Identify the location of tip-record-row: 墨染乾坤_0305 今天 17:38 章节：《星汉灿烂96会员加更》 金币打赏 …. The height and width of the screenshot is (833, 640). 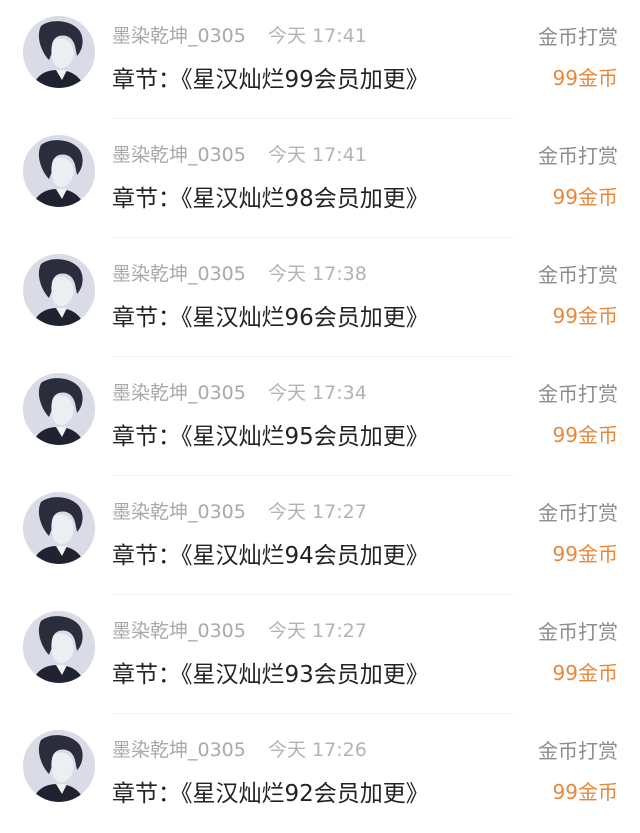
(320, 297).